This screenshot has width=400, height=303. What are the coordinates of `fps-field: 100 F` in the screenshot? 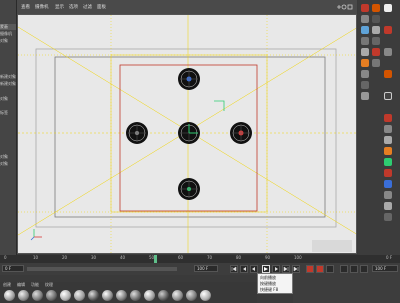 It's located at (385, 268).